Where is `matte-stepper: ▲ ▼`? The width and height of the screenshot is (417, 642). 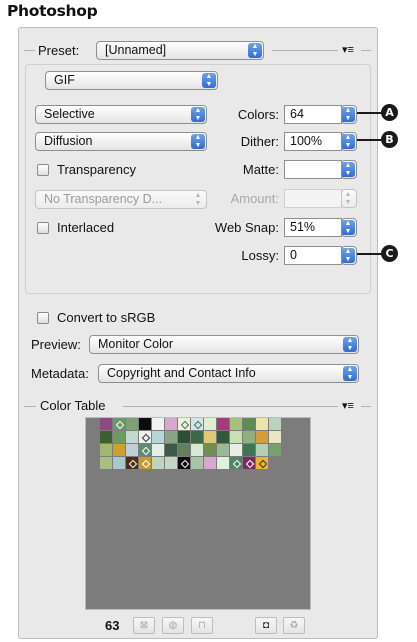 matte-stepper: ▲ ▼ is located at coordinates (349, 169).